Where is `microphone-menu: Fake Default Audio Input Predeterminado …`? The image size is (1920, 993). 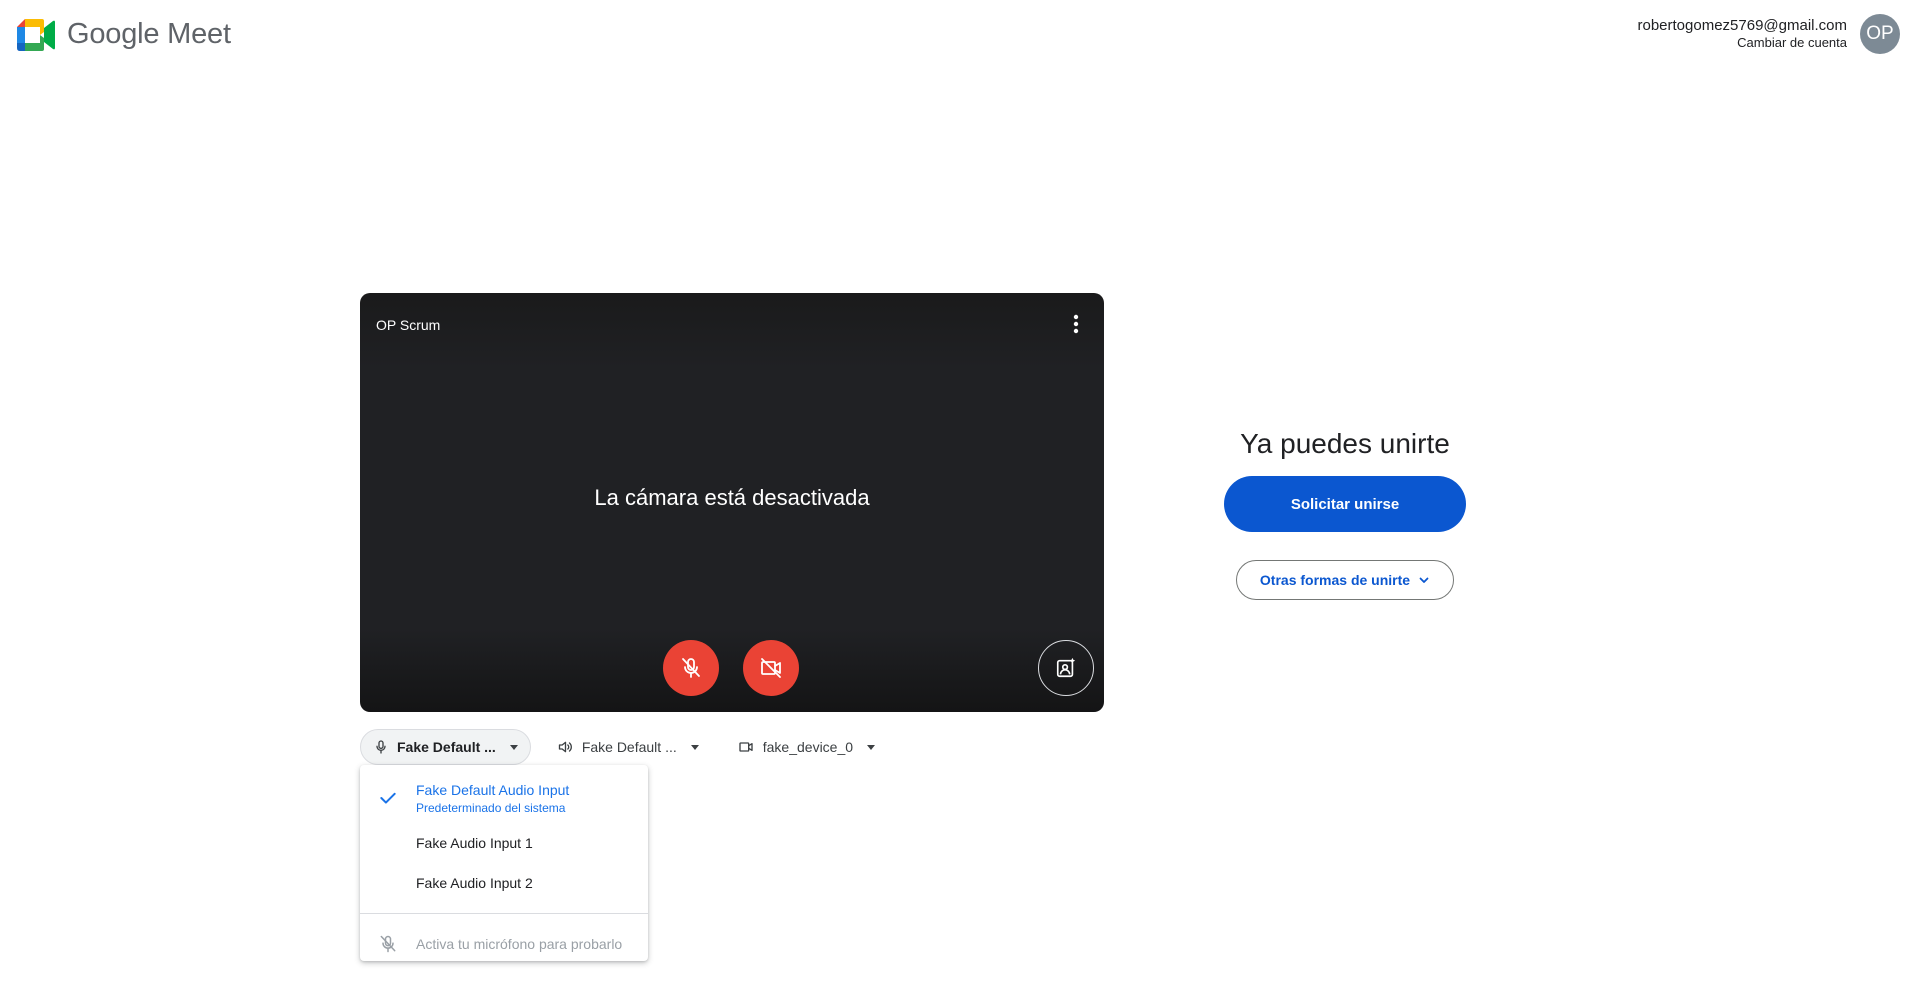
microphone-menu: Fake Default Audio Input Predeterminado … is located at coordinates (504, 863).